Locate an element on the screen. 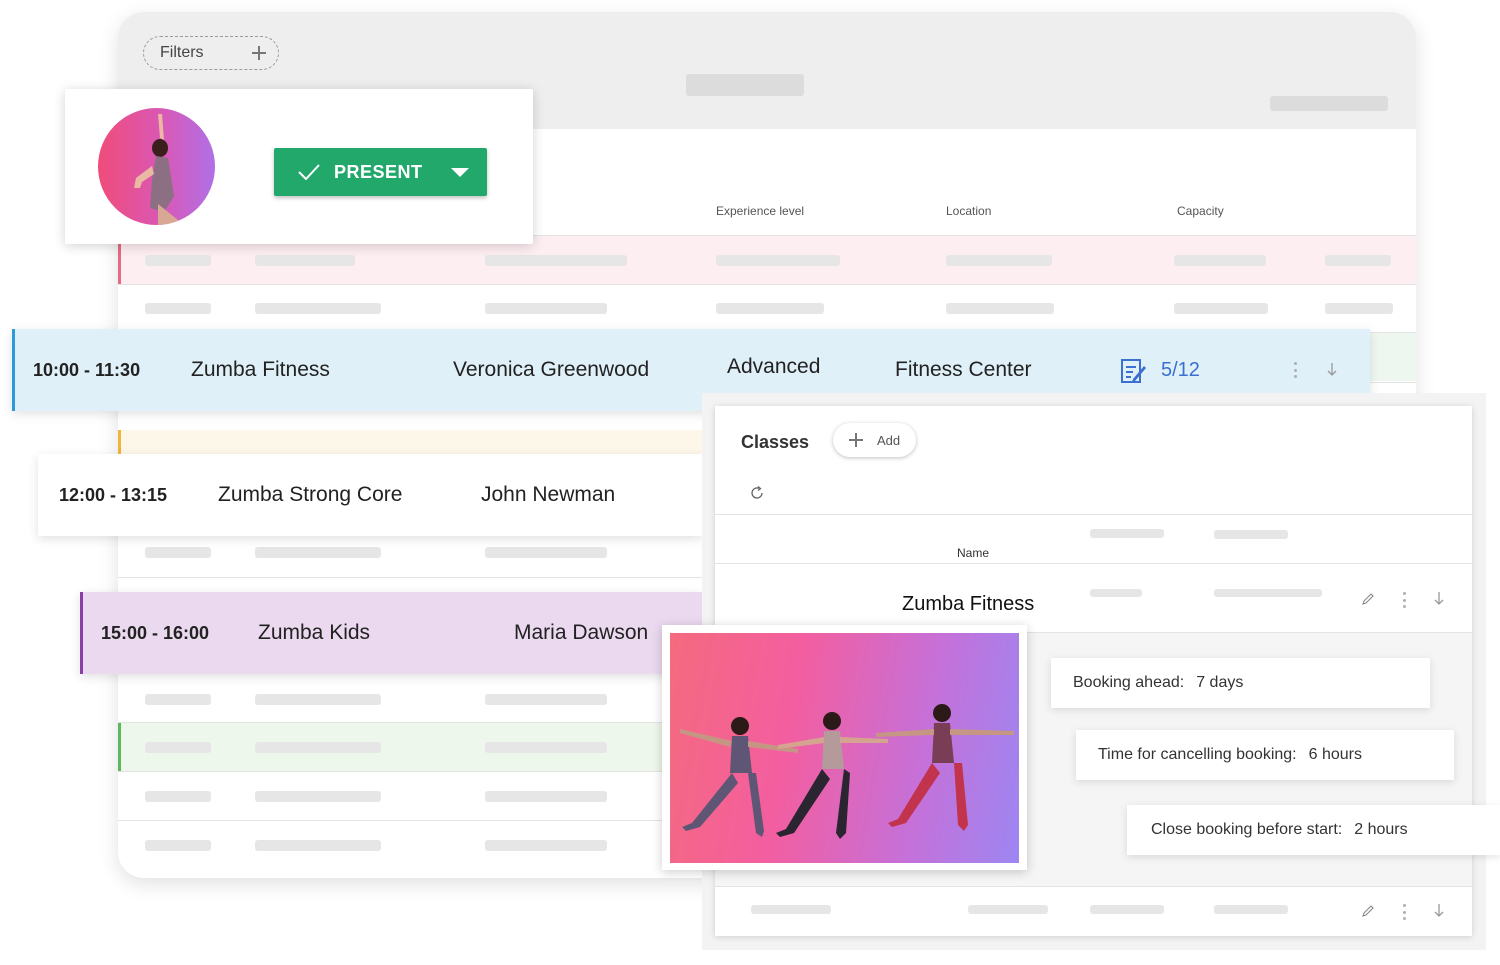  setting-label: Time for cancelling booking: is located at coordinates (1197, 754).